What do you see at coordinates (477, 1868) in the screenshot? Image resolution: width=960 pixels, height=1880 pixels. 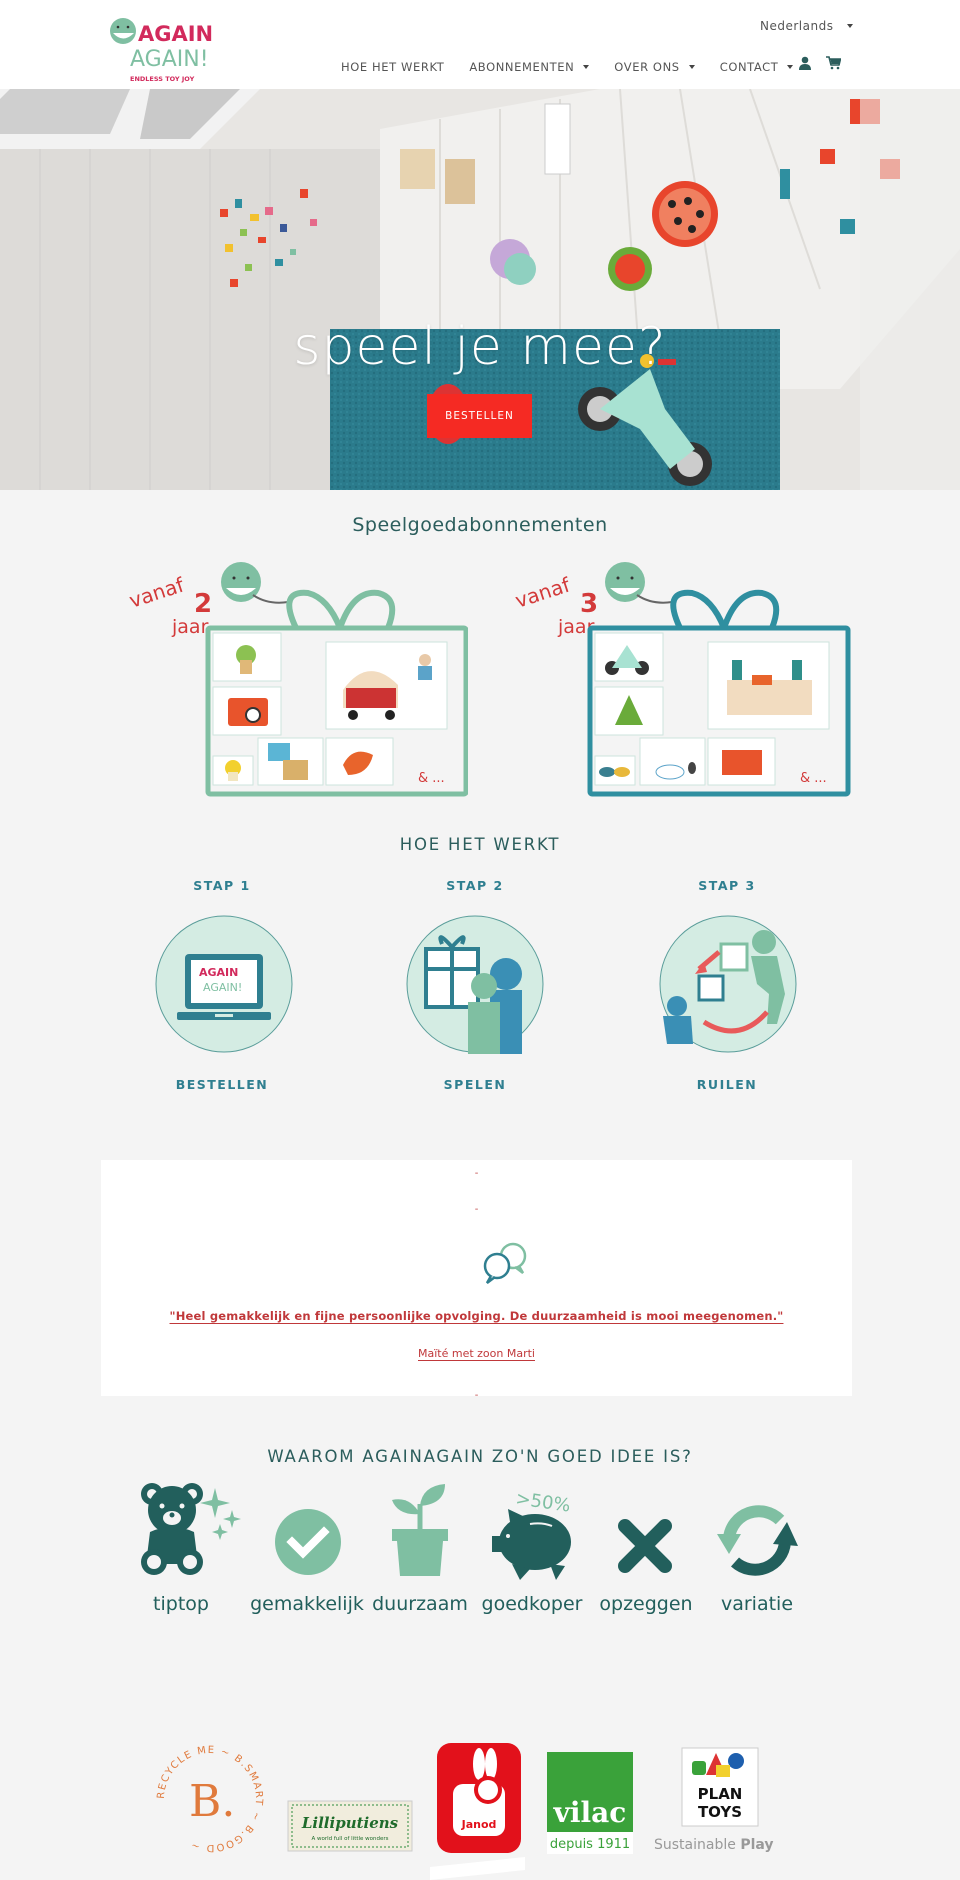 I see `decorative-shape` at bounding box center [477, 1868].